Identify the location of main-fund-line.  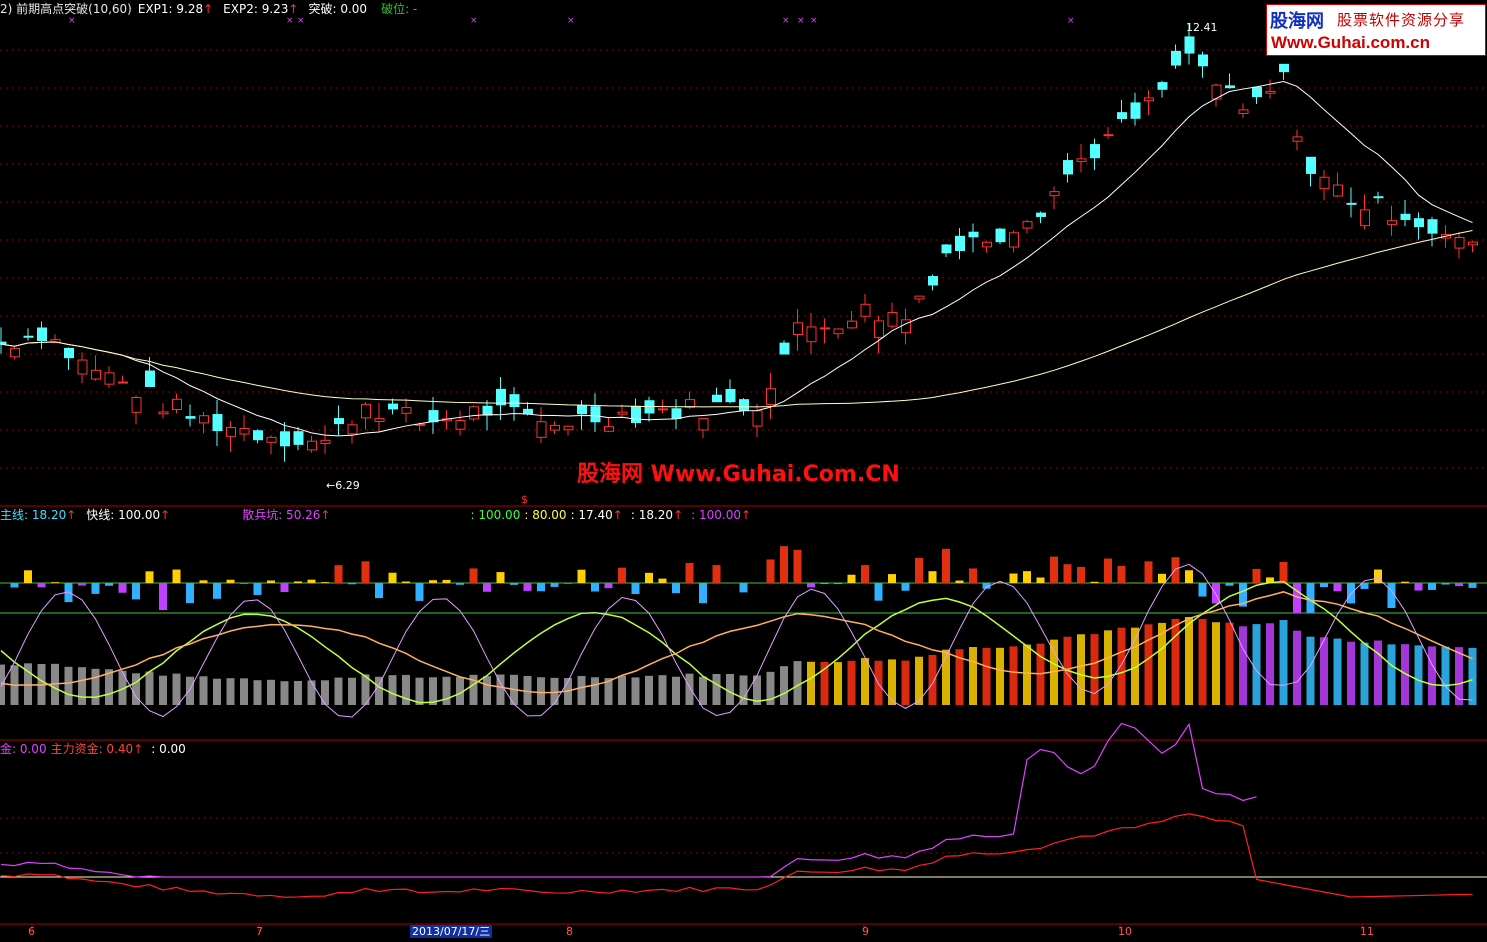
(737, 855).